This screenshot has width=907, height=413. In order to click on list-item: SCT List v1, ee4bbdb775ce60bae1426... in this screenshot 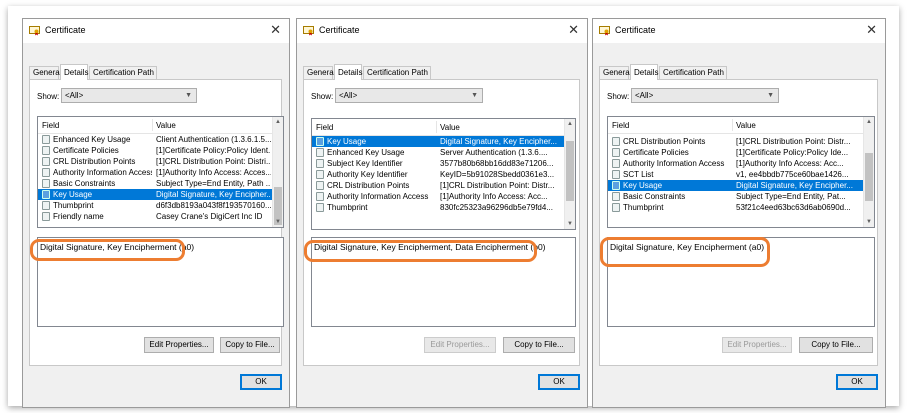, I will do `click(736, 174)`.